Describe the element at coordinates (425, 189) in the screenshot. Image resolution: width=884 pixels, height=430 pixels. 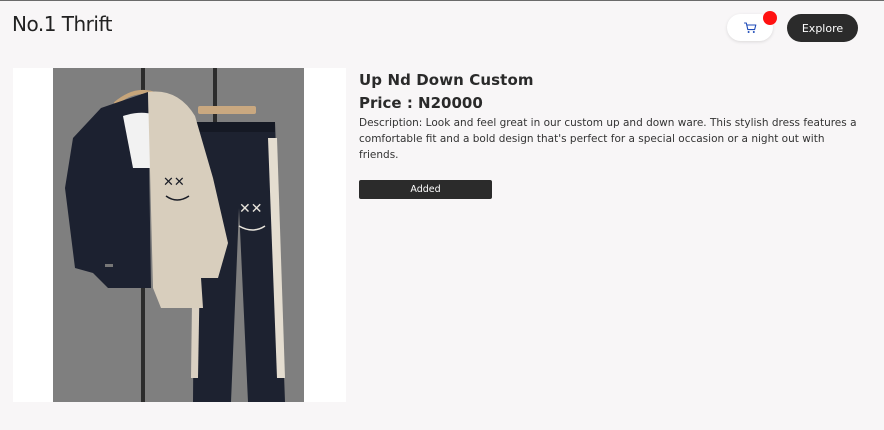
I see `added-to-cart-button: Added` at that location.